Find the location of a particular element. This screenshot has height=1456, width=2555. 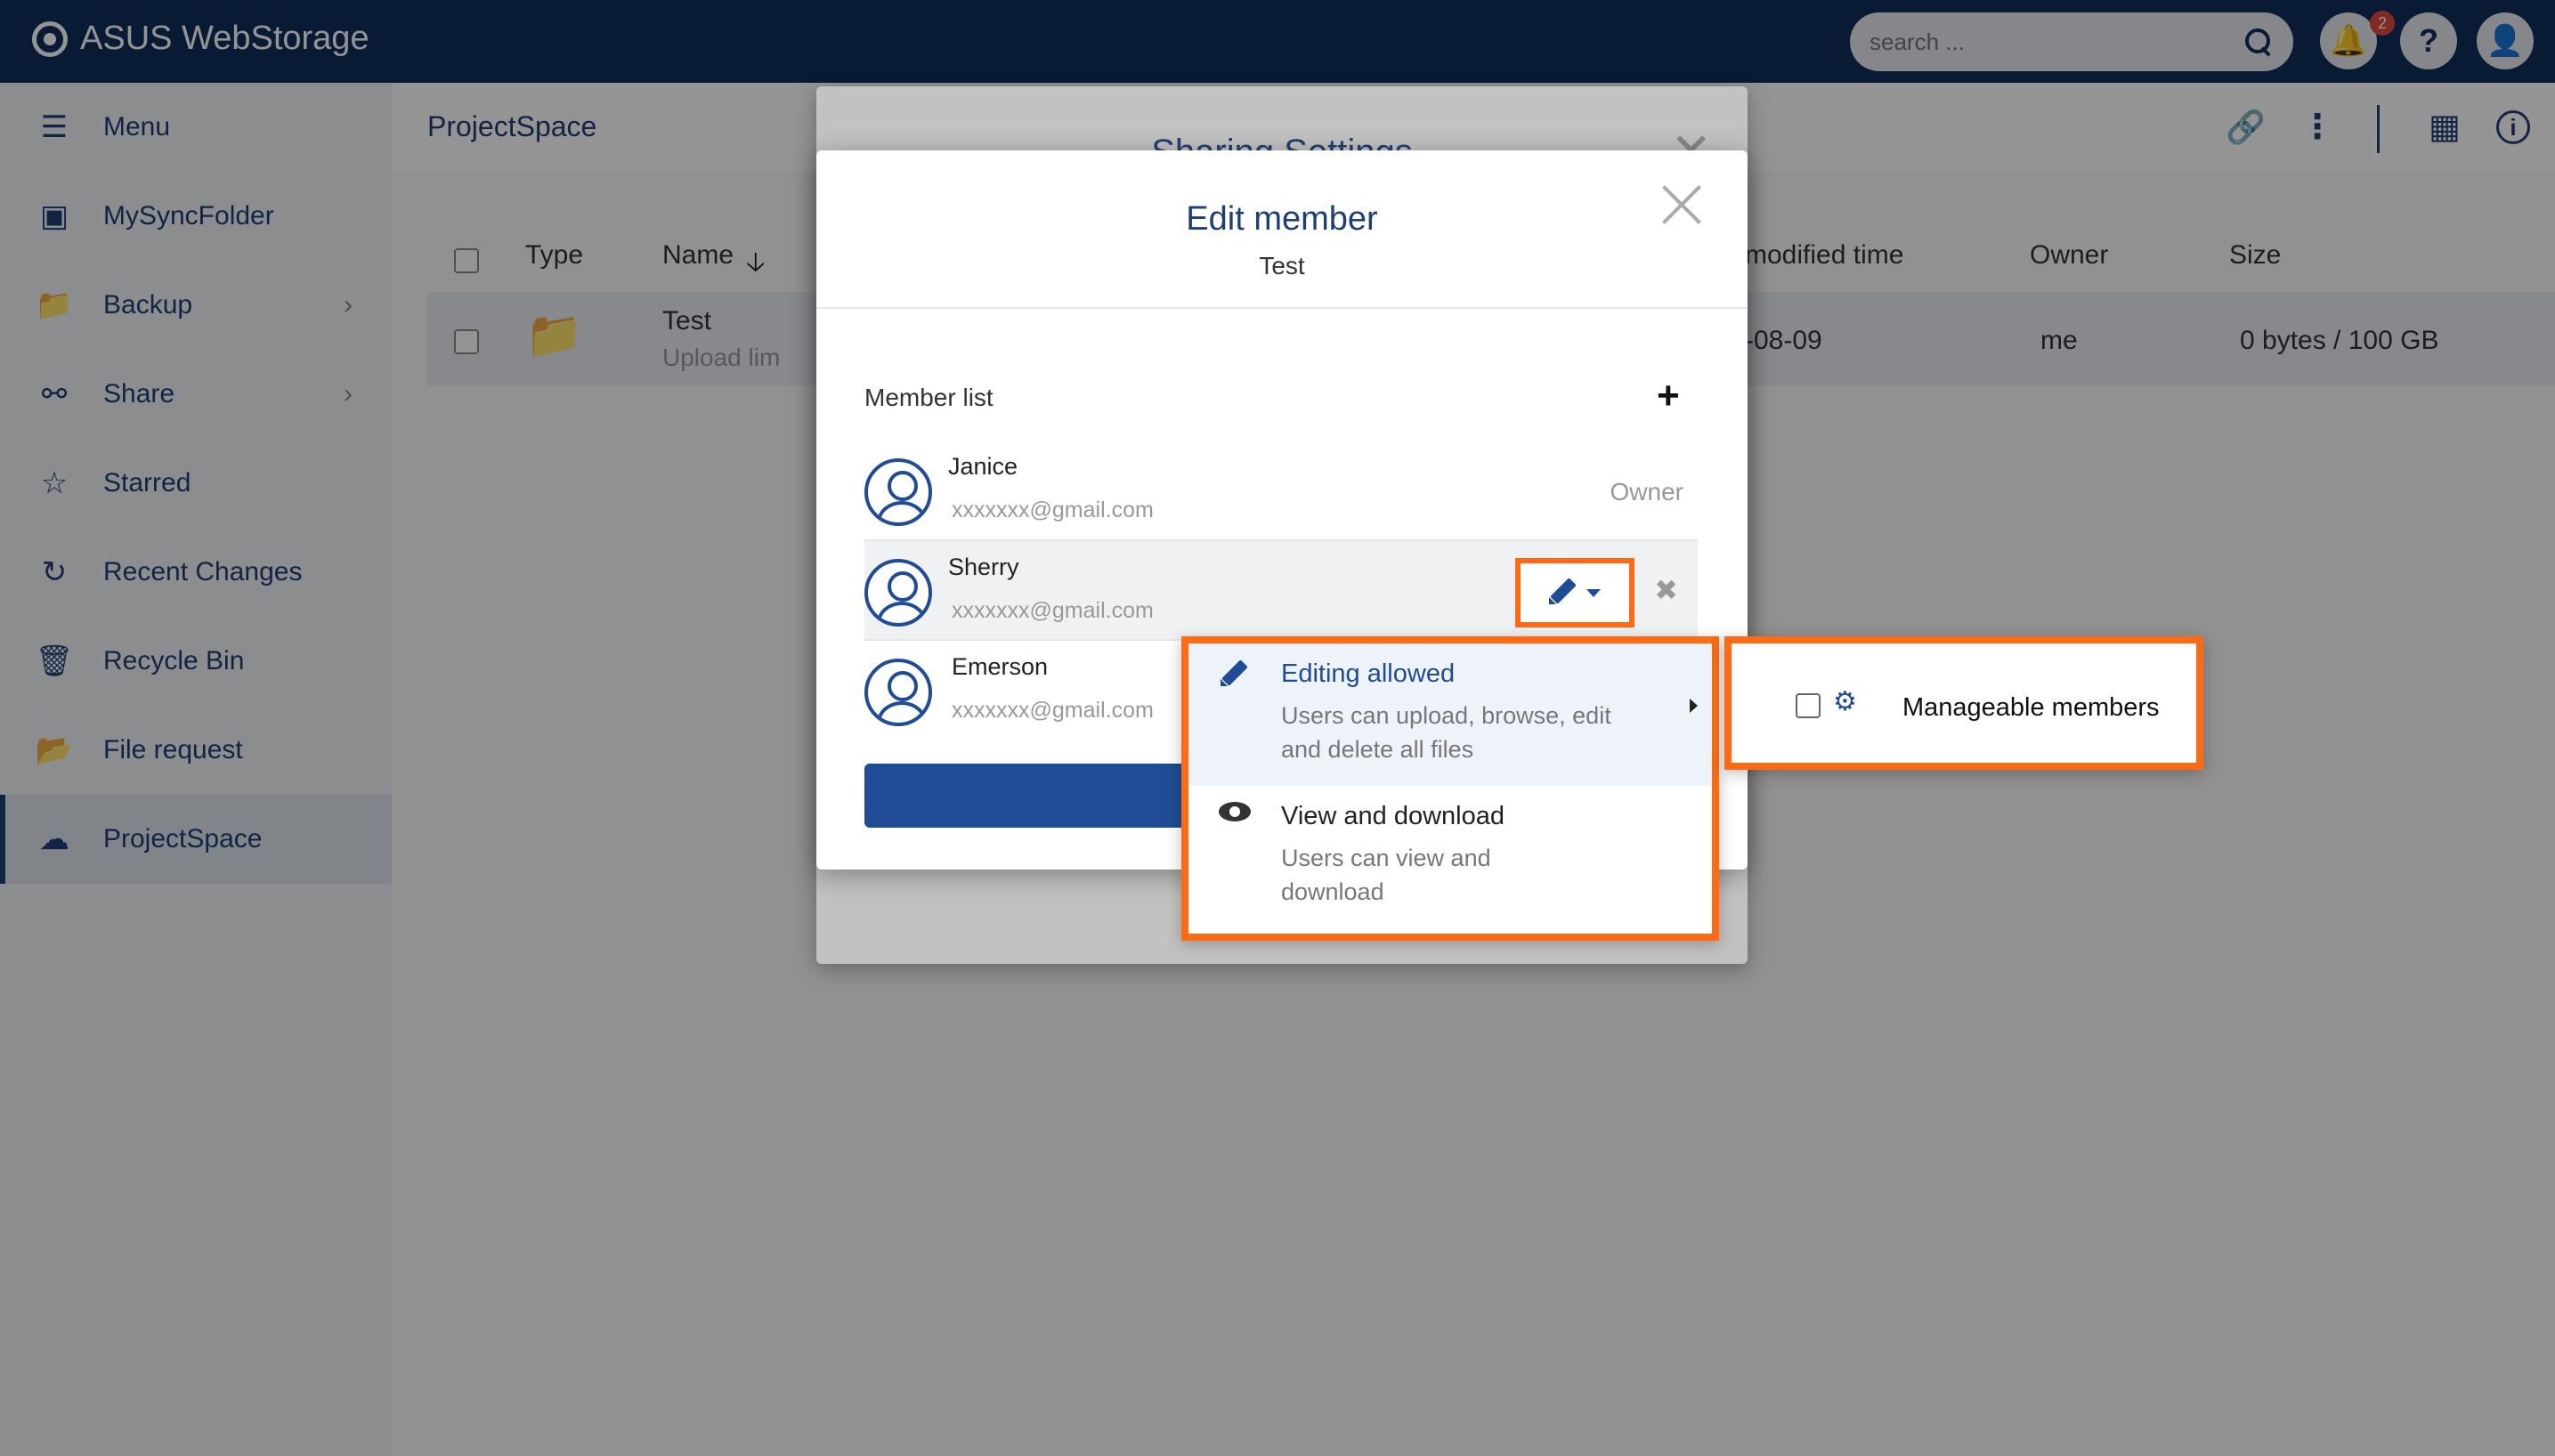

remove-member-icon: ✖ is located at coordinates (1666, 590).